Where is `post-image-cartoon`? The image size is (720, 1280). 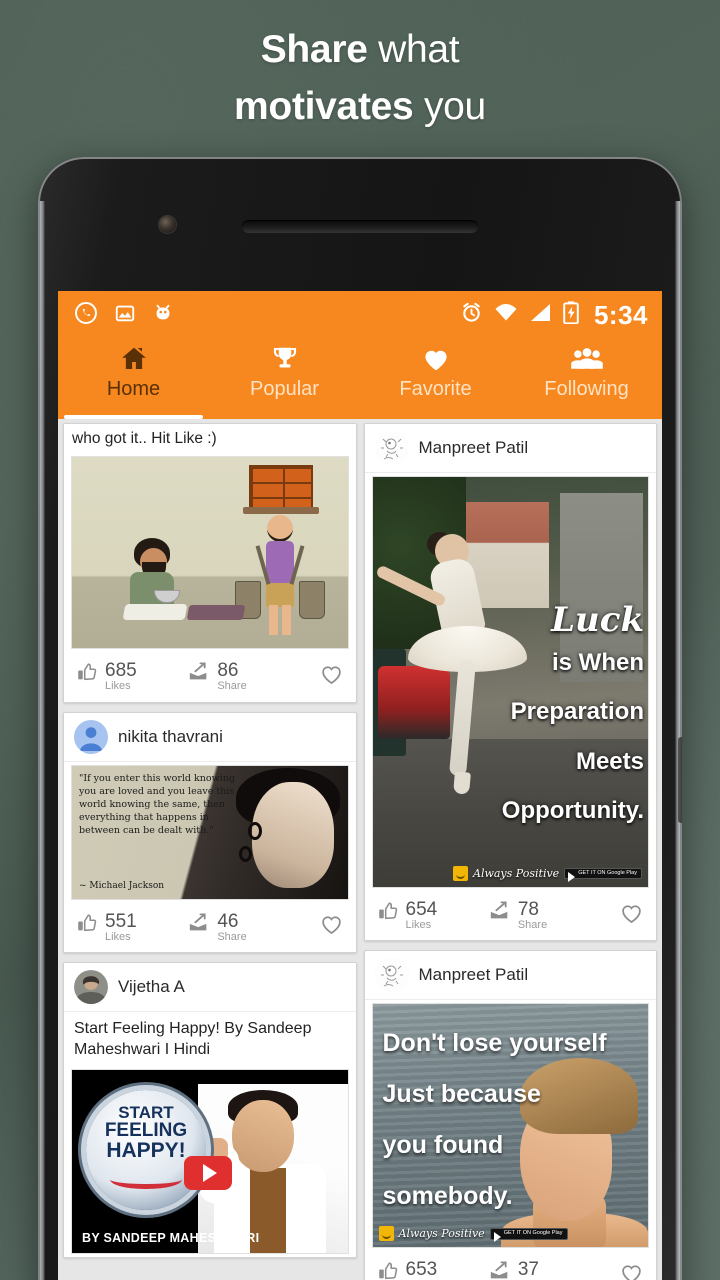
post-image-cartoon is located at coordinates (210, 553).